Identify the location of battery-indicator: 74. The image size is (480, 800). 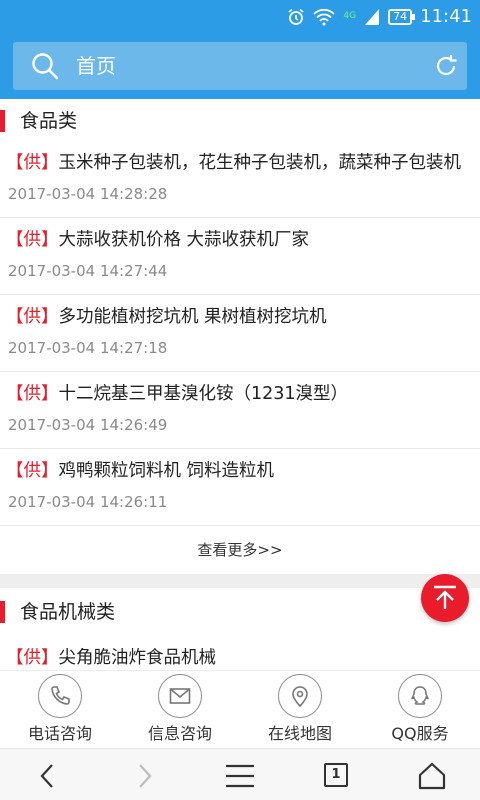
(402, 16).